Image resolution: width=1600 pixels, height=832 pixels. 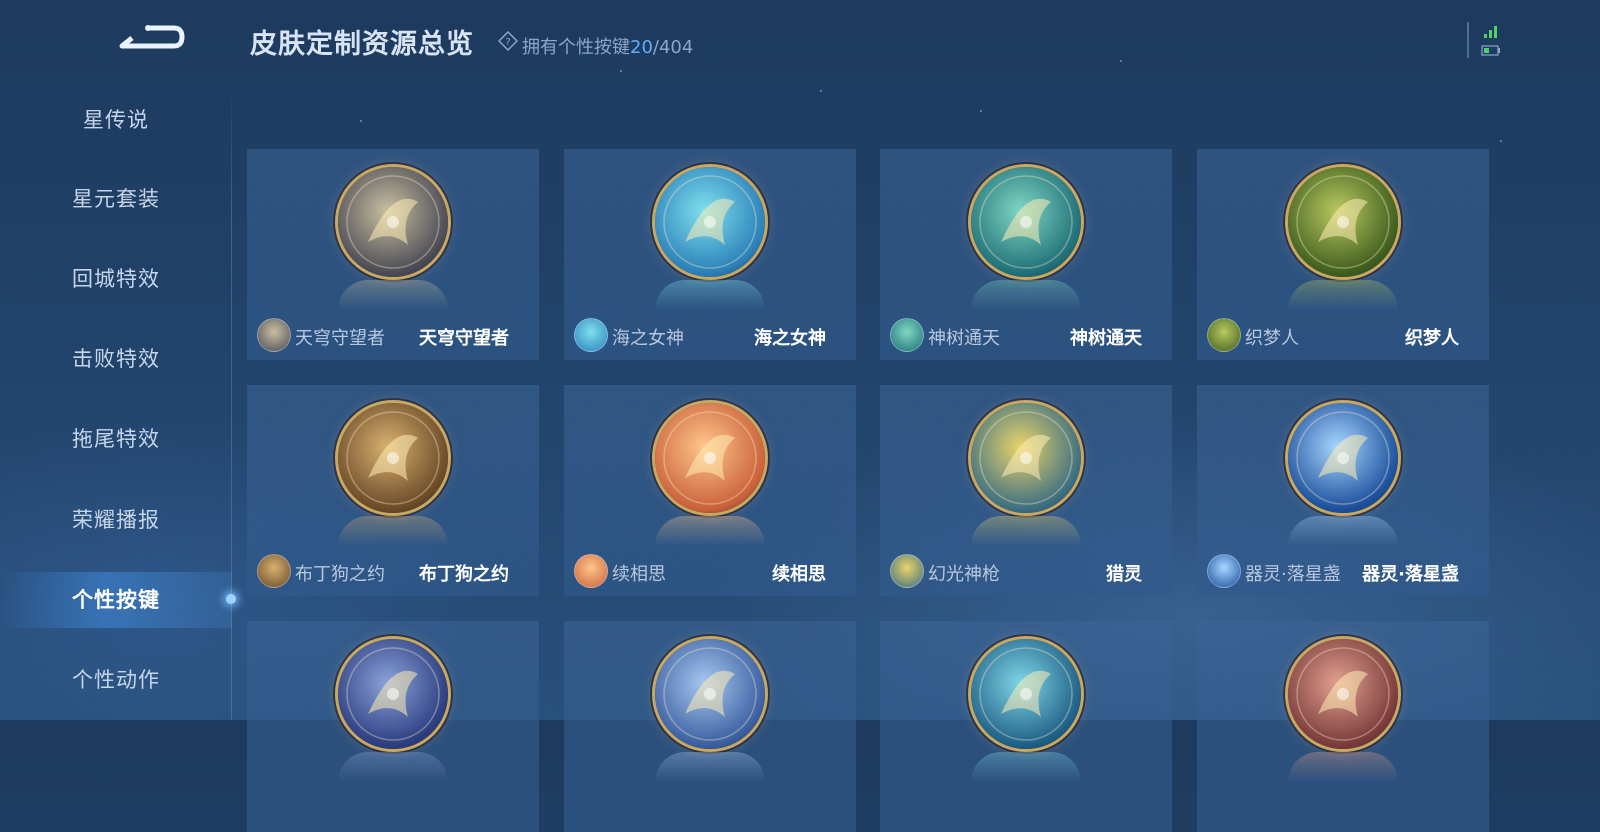 I want to click on skin-card: 织梦人 织梦人, so click(x=1343, y=254).